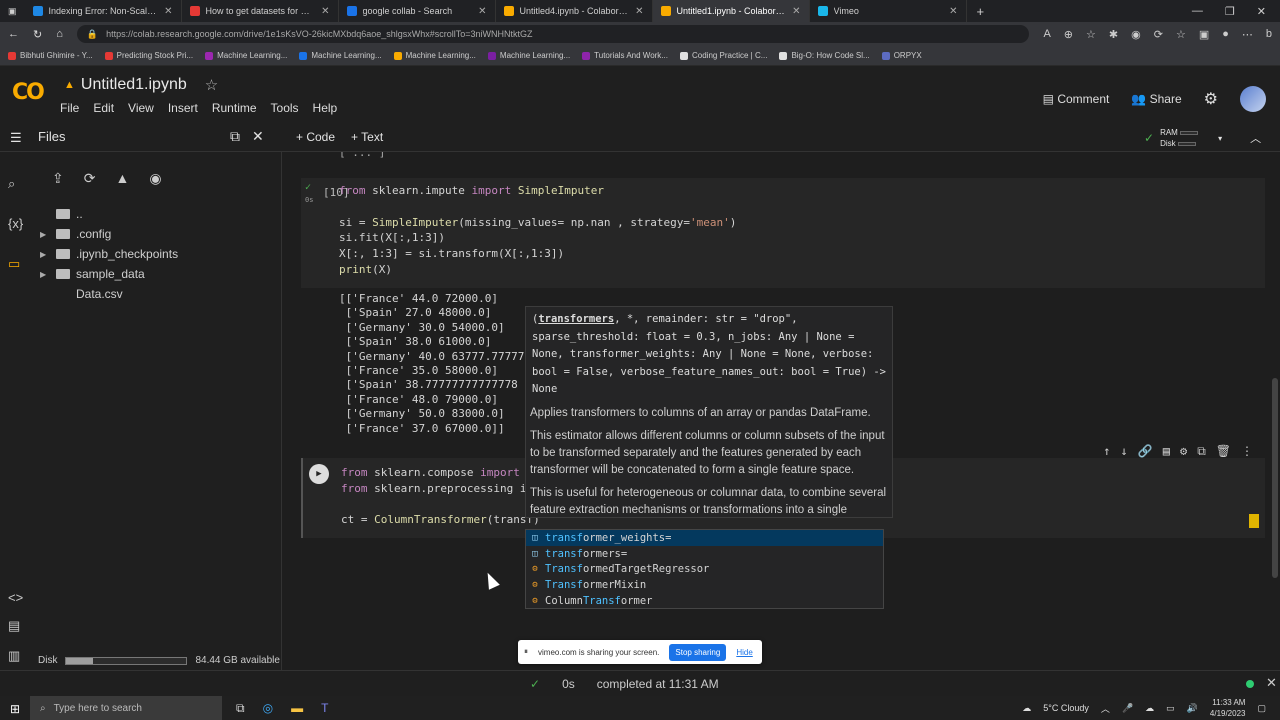 The image size is (1280, 720). What do you see at coordinates (1275, 478) in the screenshot?
I see `scroll-thumb` at bounding box center [1275, 478].